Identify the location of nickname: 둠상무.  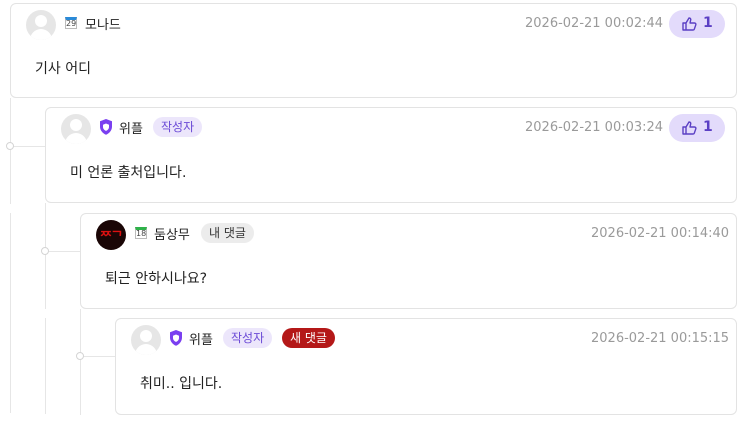
(172, 233).